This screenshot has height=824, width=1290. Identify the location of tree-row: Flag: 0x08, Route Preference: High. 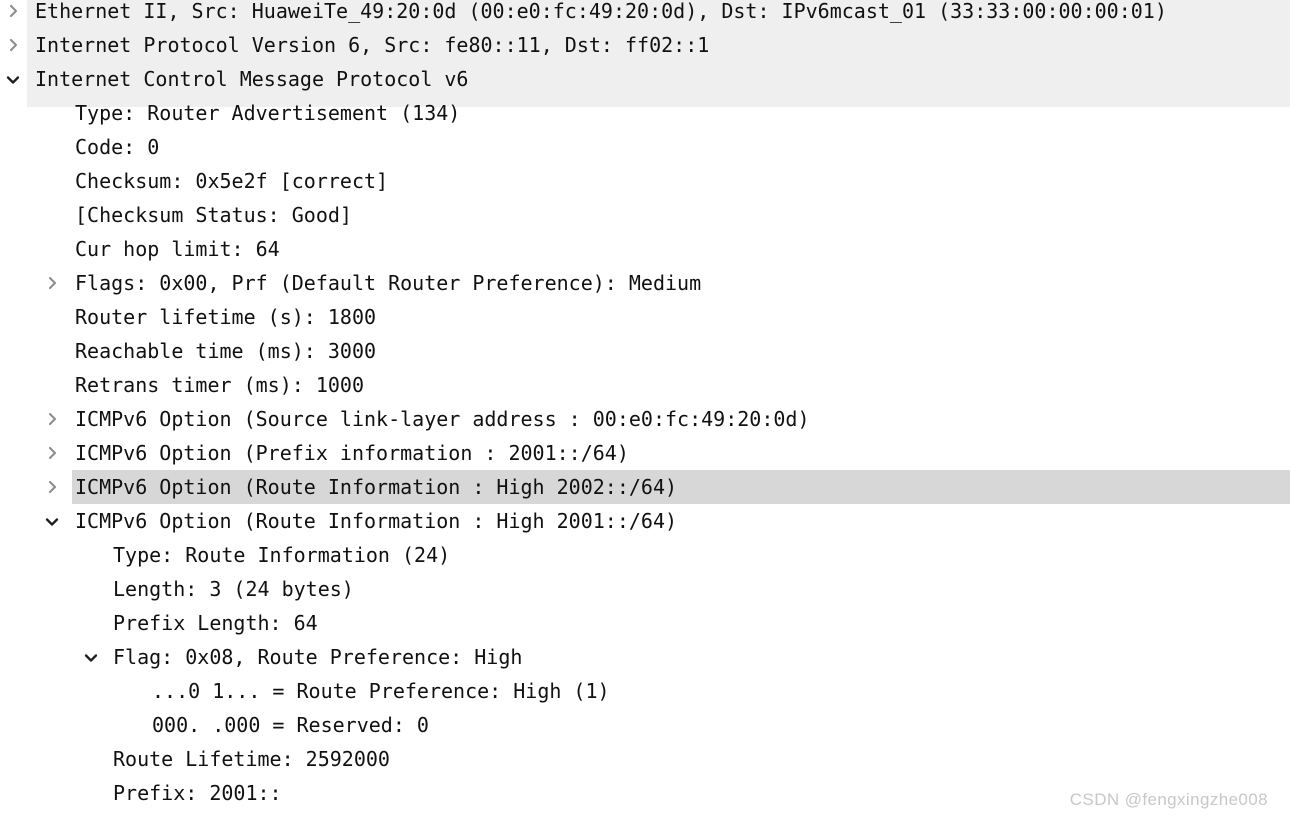
(645, 657).